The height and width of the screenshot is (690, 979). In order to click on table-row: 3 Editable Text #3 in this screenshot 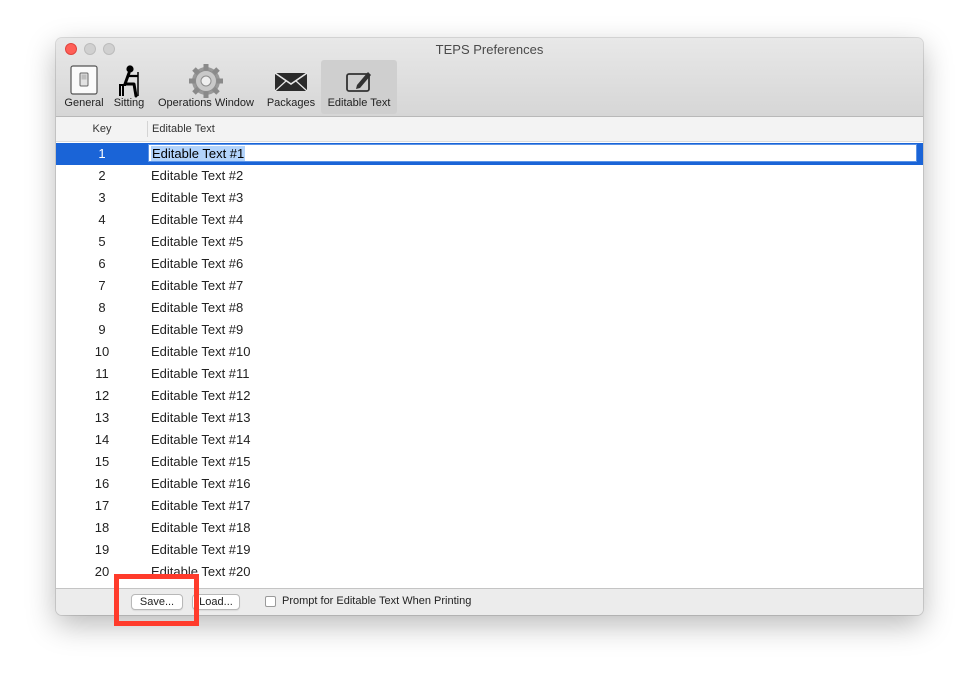, I will do `click(489, 198)`.